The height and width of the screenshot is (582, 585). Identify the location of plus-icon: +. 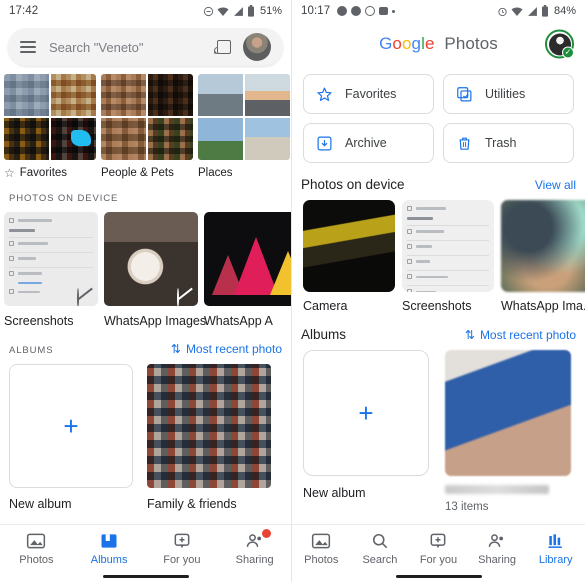
(366, 413).